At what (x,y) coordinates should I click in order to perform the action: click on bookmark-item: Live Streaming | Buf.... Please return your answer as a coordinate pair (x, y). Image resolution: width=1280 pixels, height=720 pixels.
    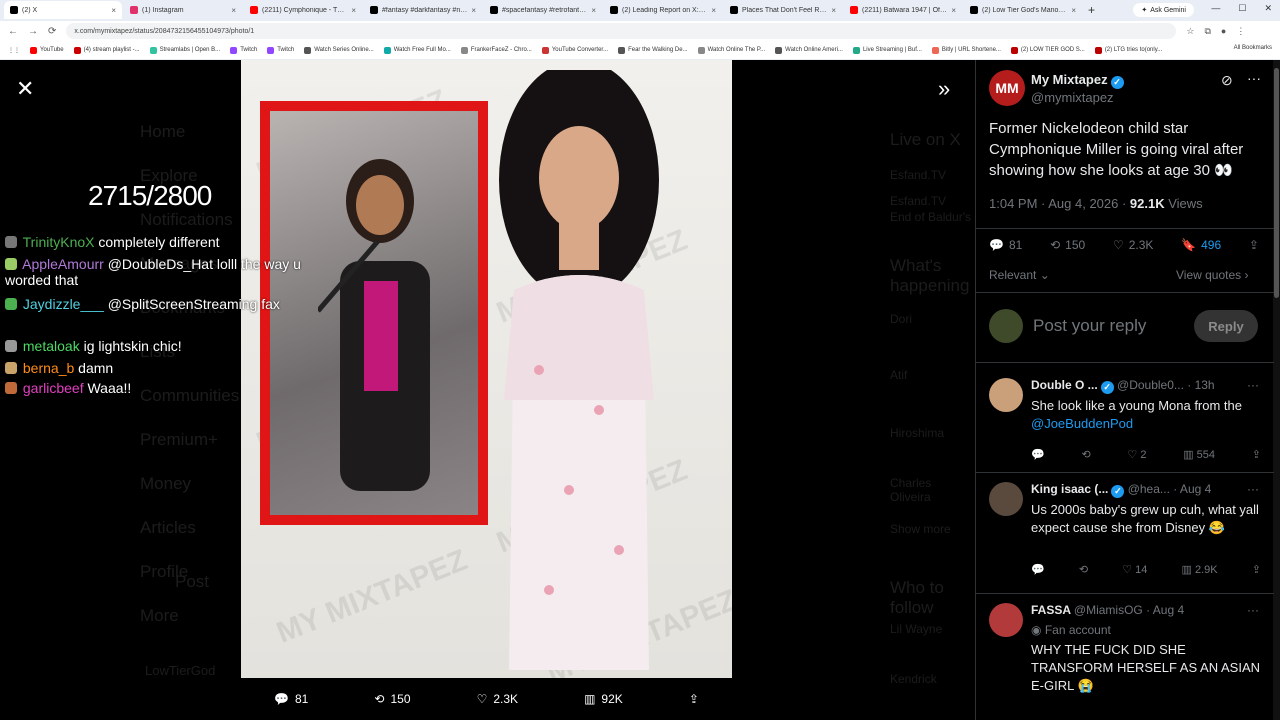
    Looking at the image, I should click on (887, 50).